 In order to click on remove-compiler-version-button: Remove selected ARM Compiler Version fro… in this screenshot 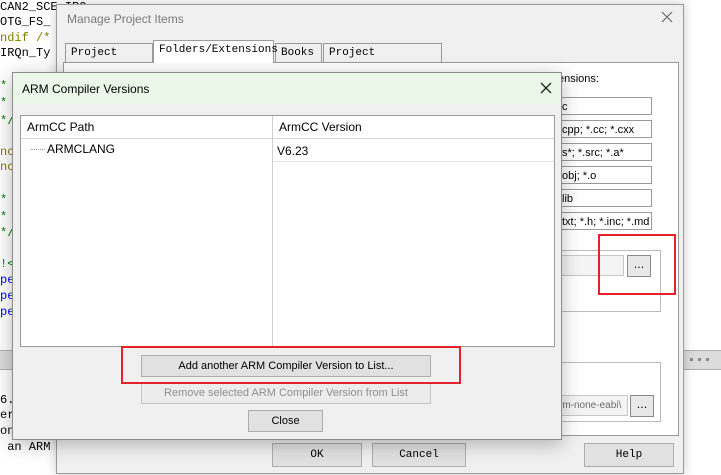, I will do `click(286, 393)`.